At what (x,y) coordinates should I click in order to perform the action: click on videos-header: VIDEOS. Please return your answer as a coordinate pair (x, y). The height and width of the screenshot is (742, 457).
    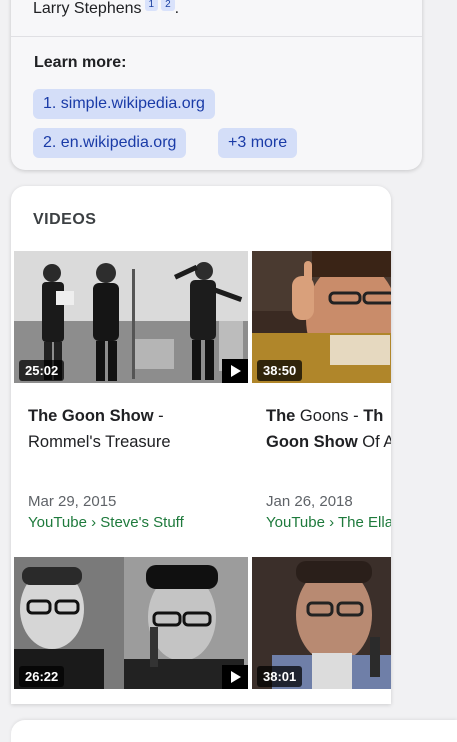
    Looking at the image, I should click on (65, 219).